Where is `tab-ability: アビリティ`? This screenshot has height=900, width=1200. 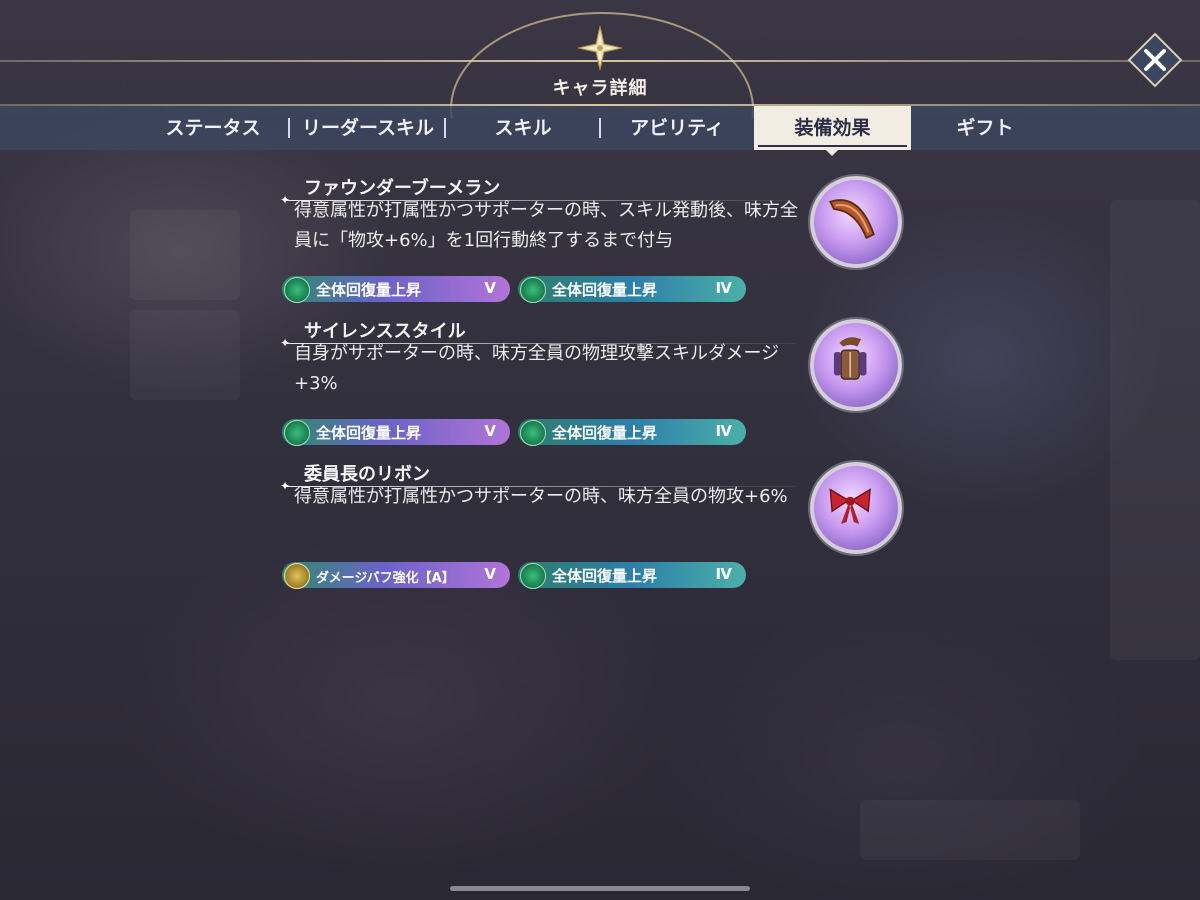 tab-ability: アビリティ is located at coordinates (677, 128).